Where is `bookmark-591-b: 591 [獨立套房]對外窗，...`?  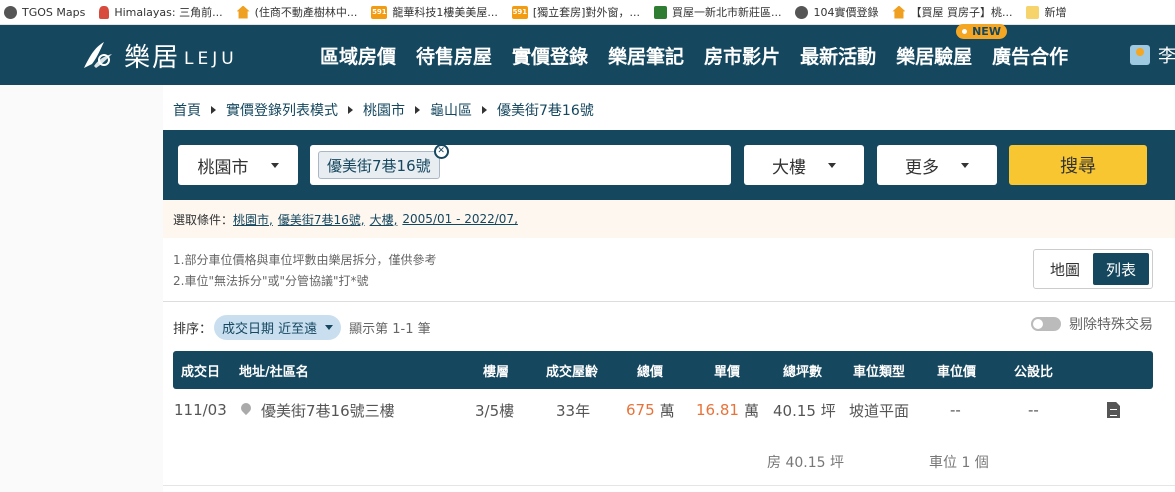
bookmark-591-b: 591 [獨立套房]對外窗，... is located at coordinates (575, 12).